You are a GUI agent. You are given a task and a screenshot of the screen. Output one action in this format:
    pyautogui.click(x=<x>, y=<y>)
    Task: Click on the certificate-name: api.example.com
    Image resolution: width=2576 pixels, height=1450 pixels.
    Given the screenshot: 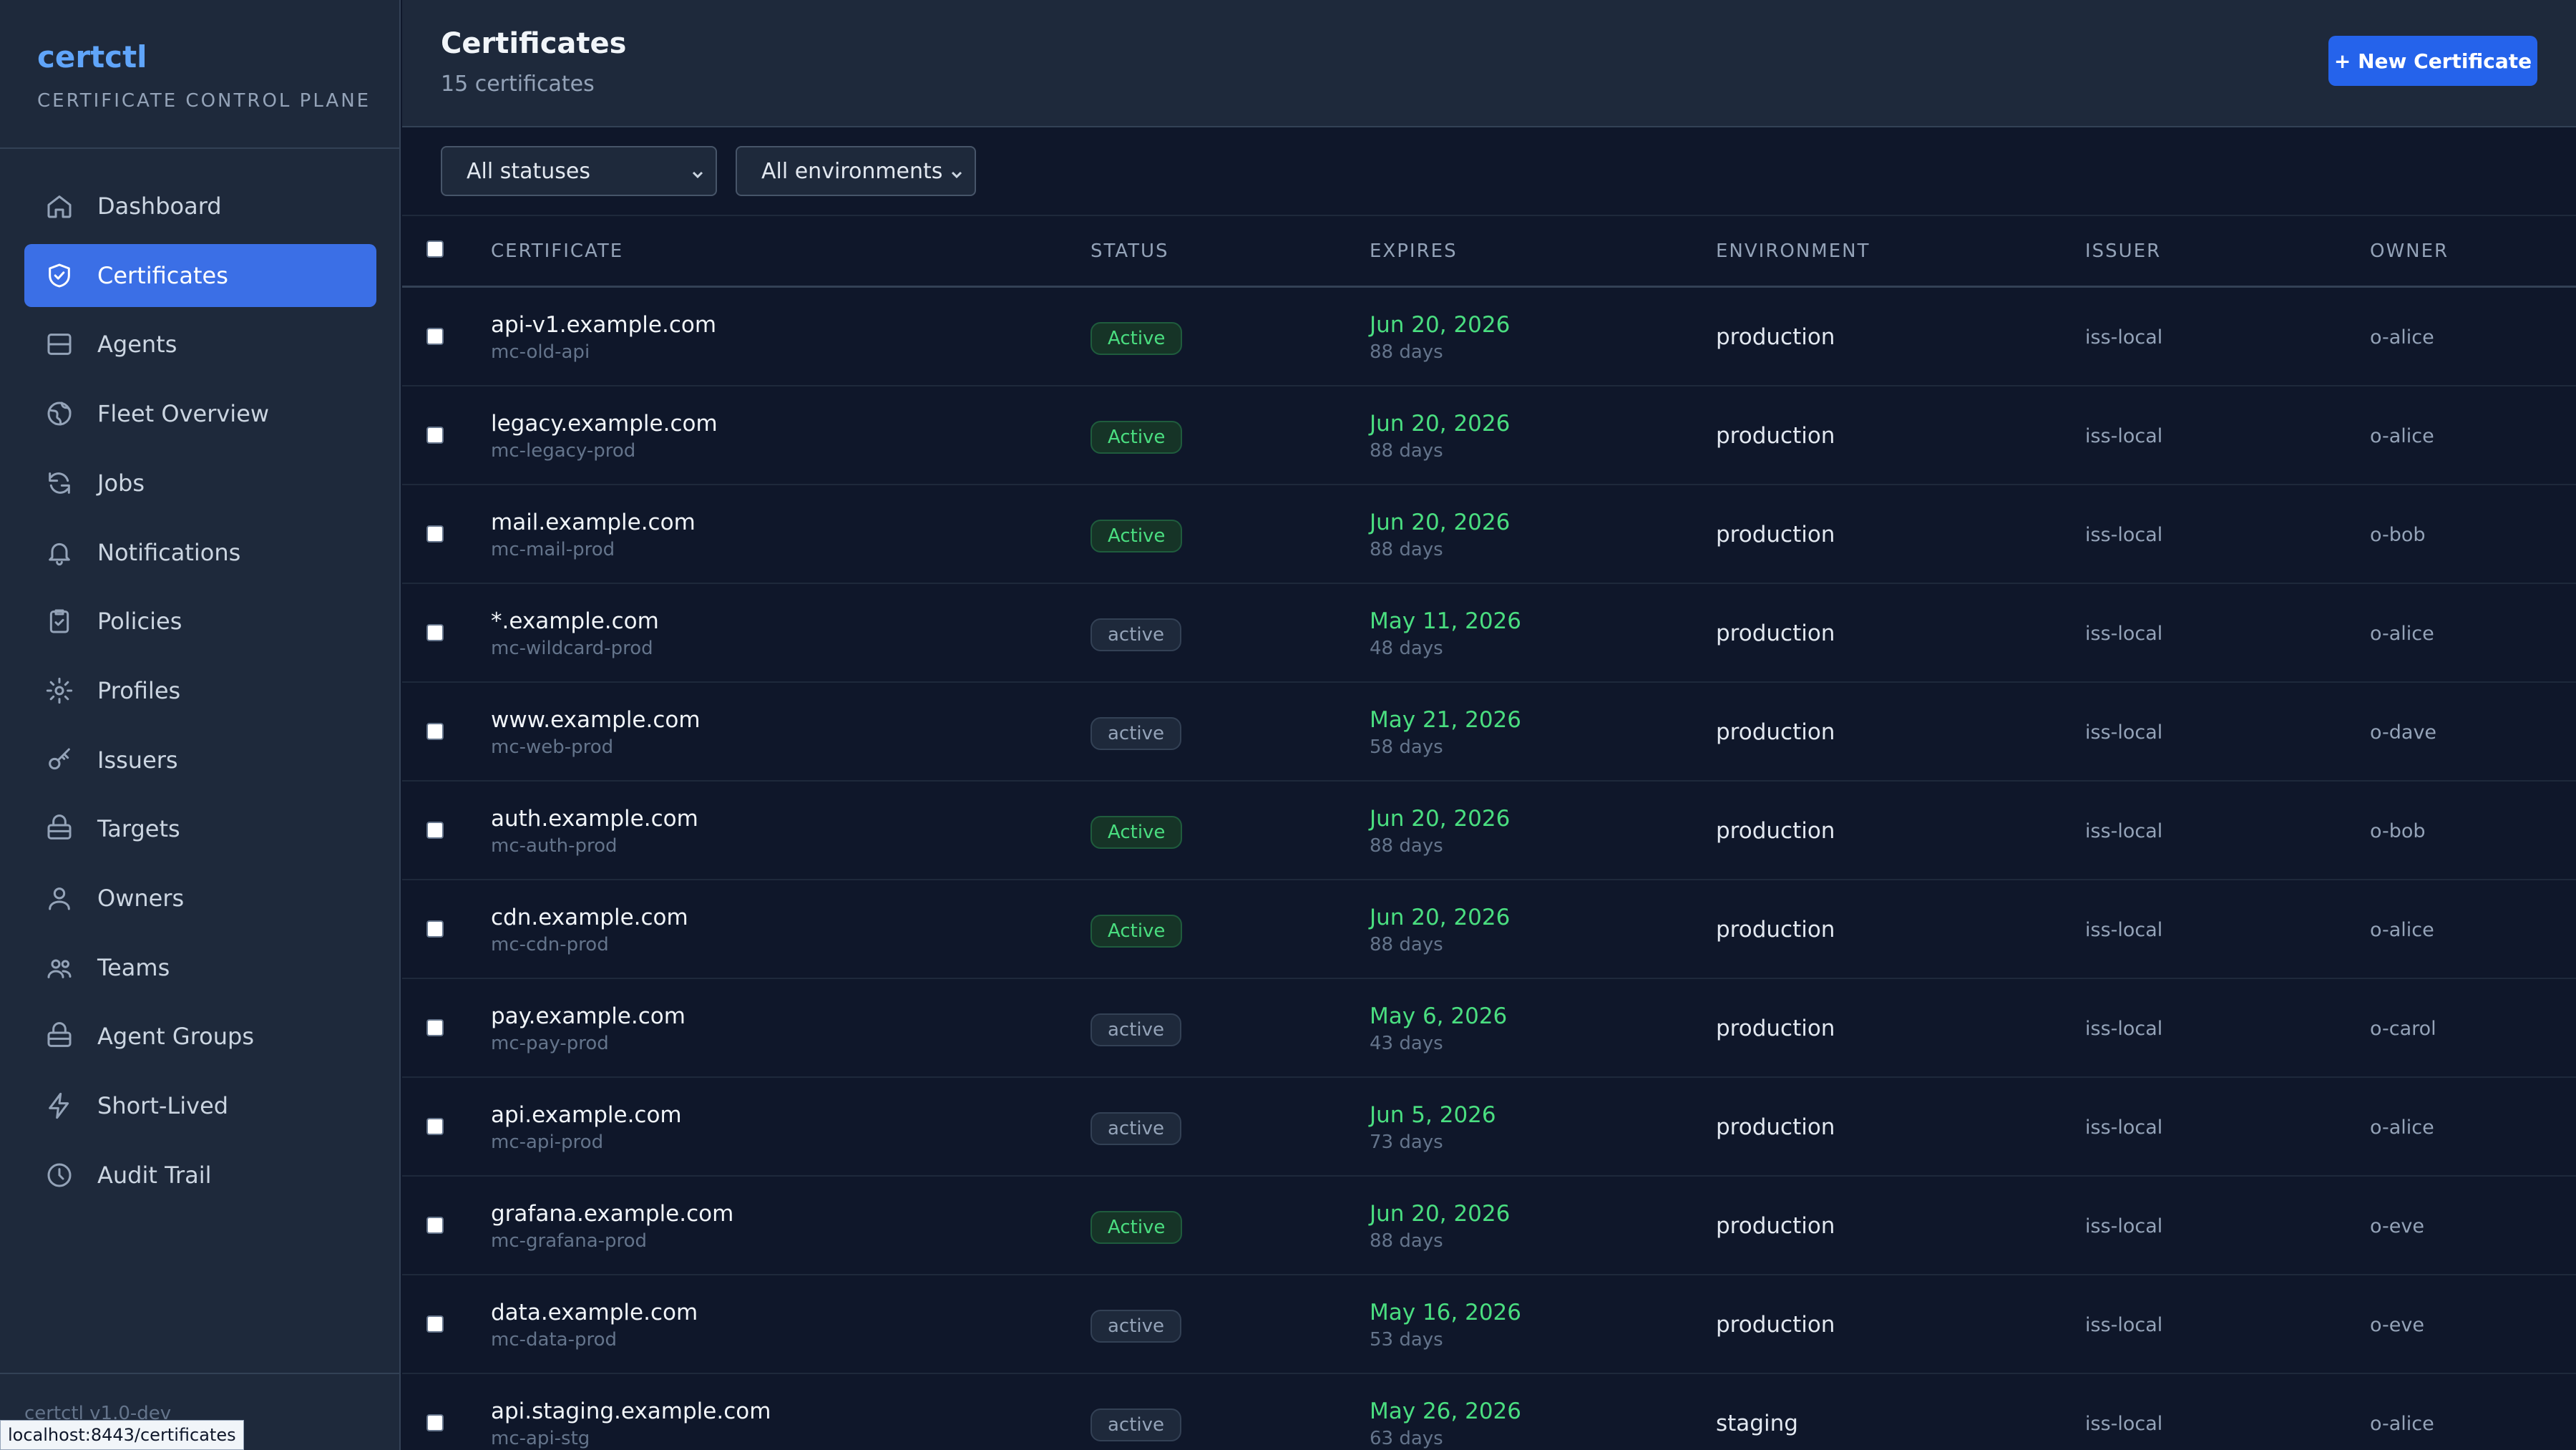 What is the action you would take?
    pyautogui.click(x=586, y=1115)
    